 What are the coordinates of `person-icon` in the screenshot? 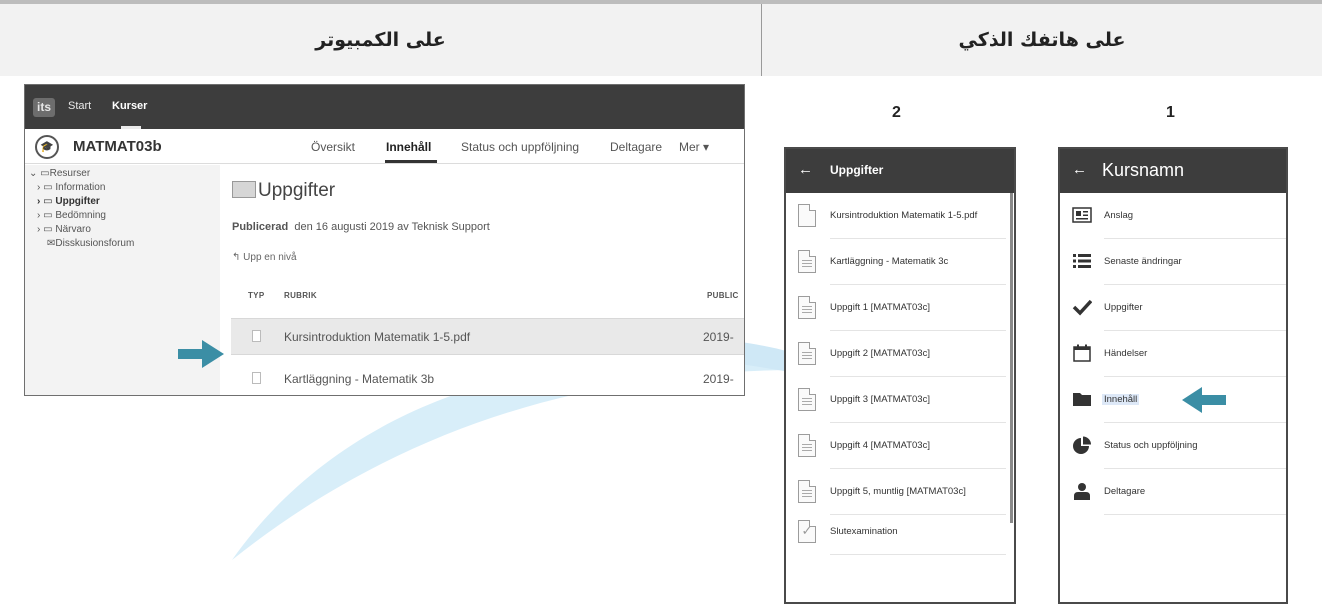 It's located at (1082, 491).